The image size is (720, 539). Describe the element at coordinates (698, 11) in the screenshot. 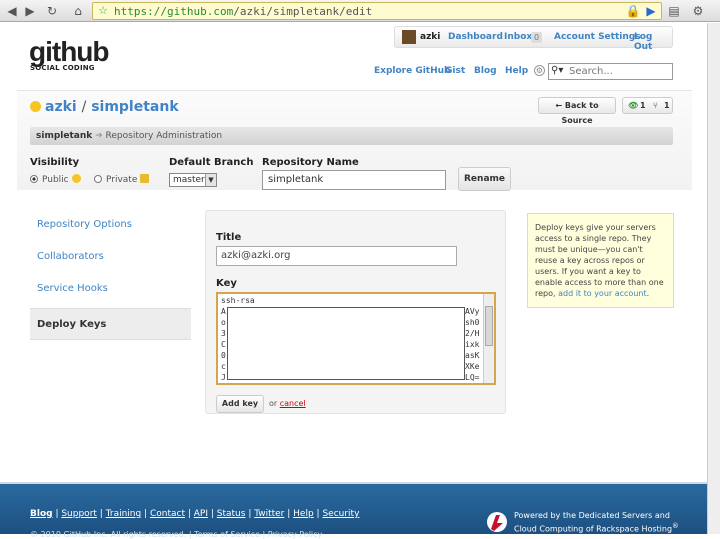

I see `tools-menu-icon: ⚙` at that location.